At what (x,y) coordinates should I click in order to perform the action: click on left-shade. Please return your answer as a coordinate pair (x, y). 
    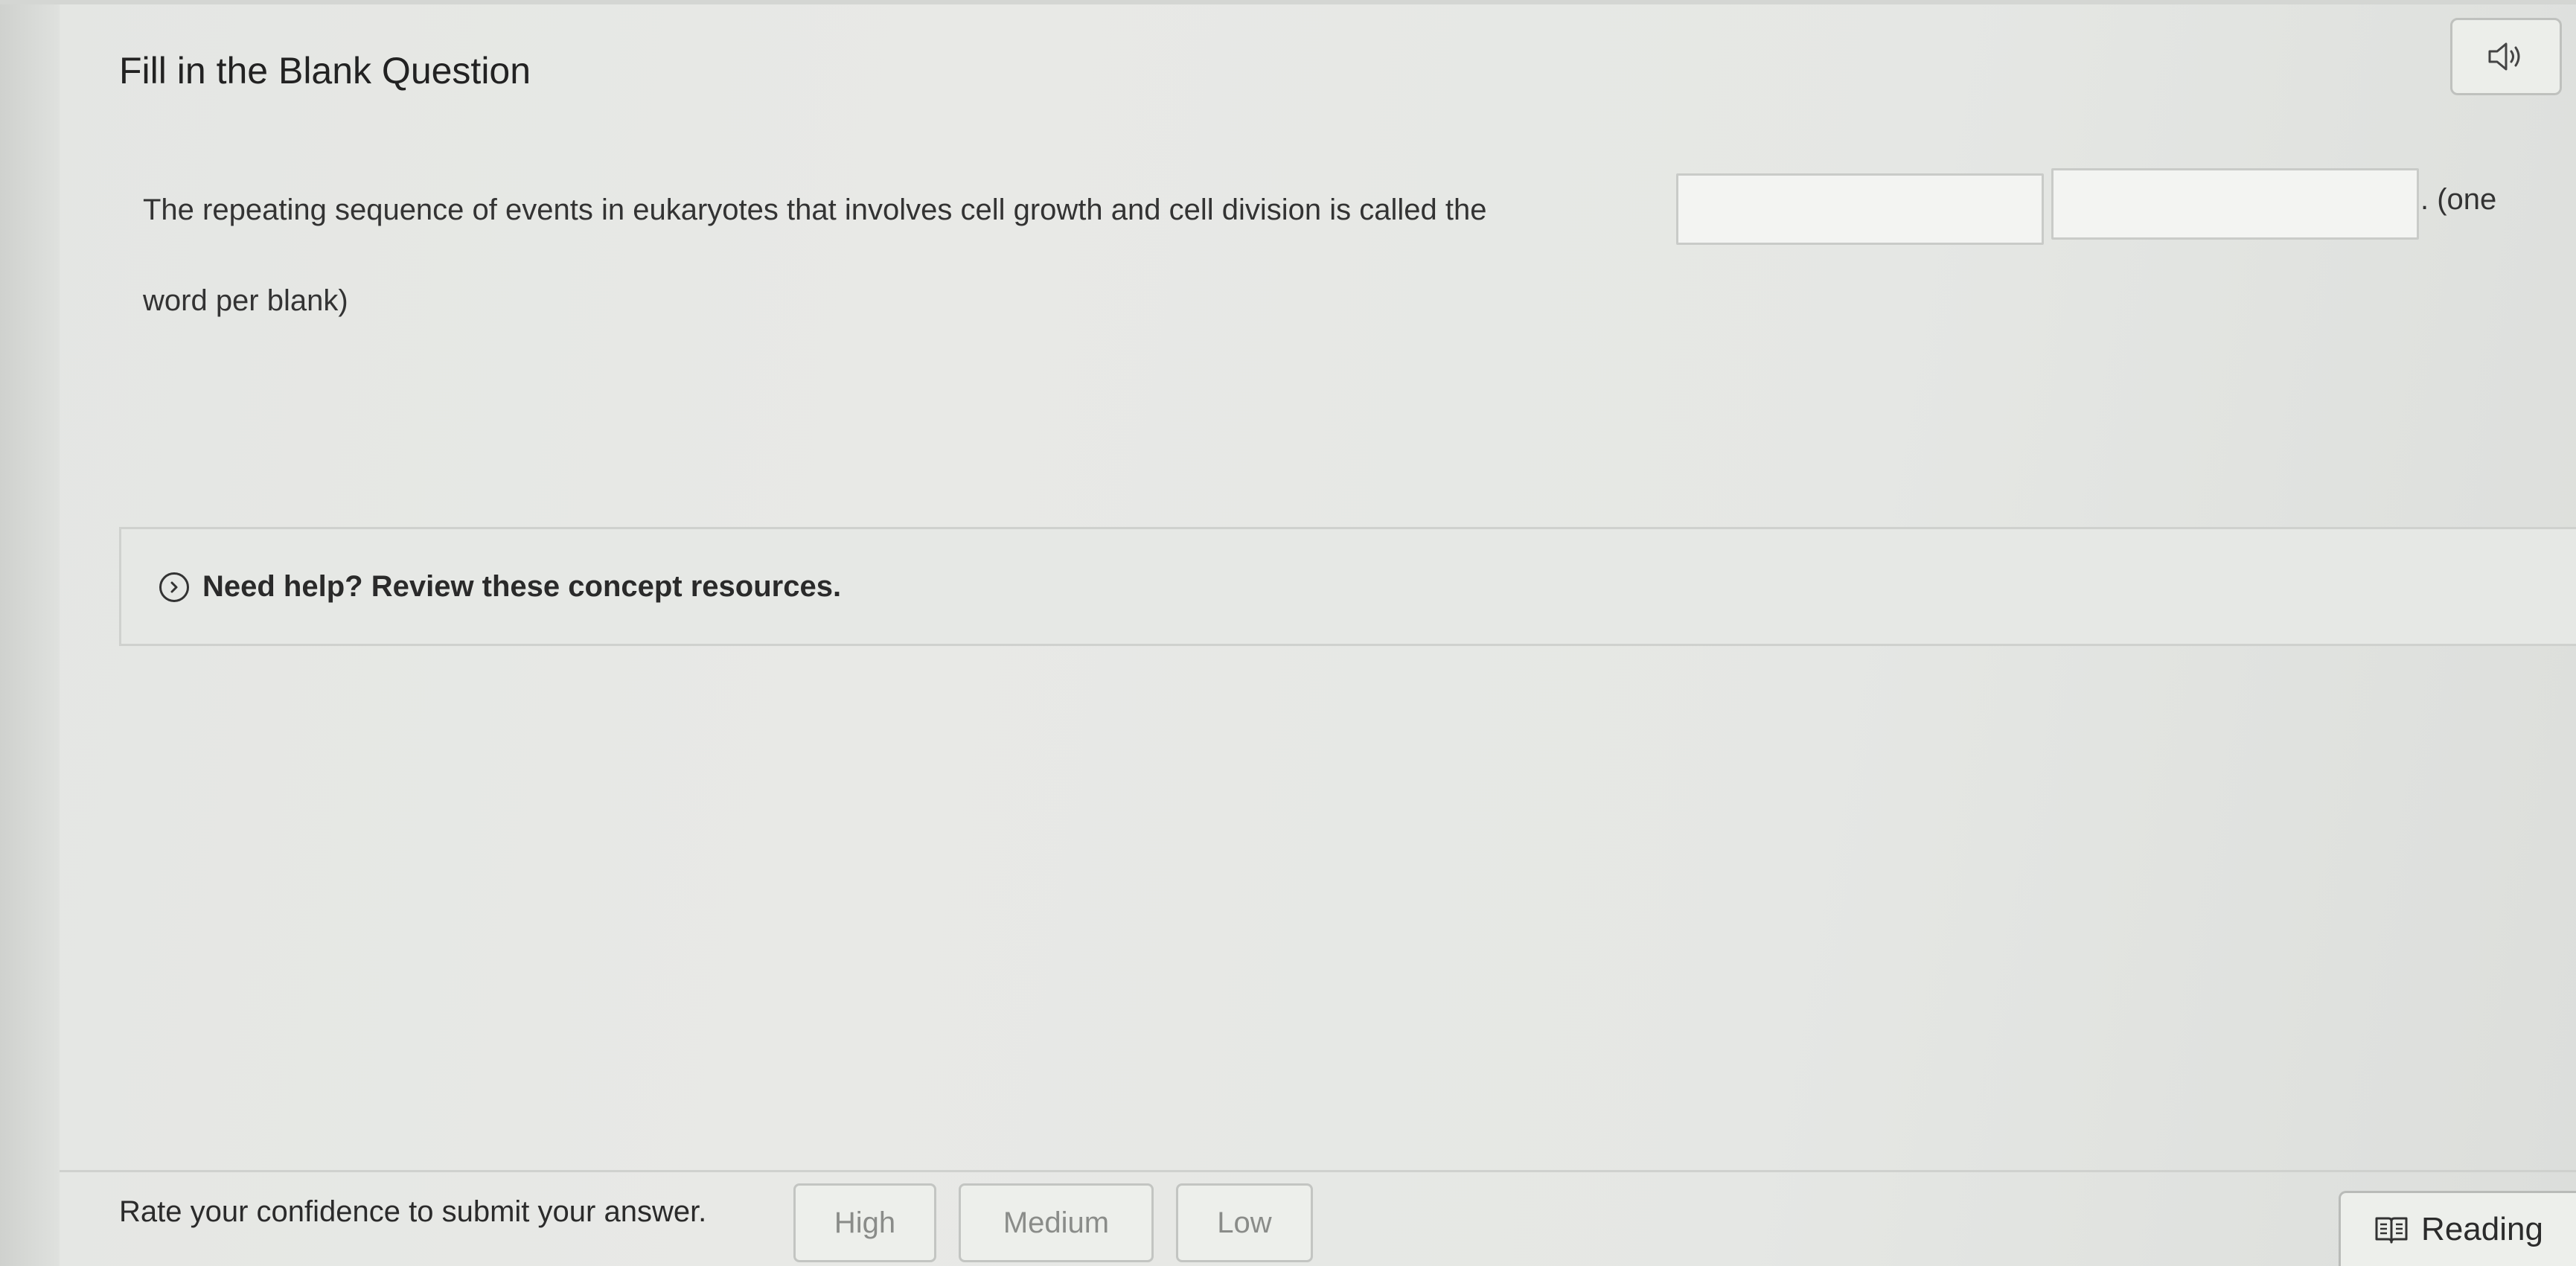
    Looking at the image, I should click on (30, 633).